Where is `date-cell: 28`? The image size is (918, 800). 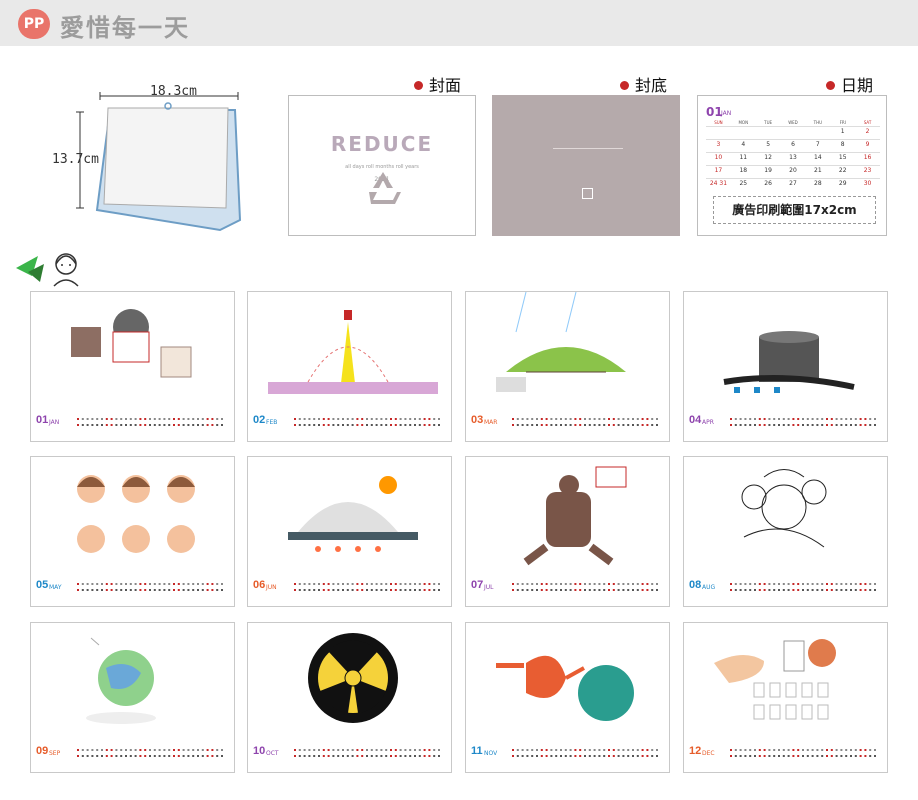
date-cell: 28 is located at coordinates (818, 183).